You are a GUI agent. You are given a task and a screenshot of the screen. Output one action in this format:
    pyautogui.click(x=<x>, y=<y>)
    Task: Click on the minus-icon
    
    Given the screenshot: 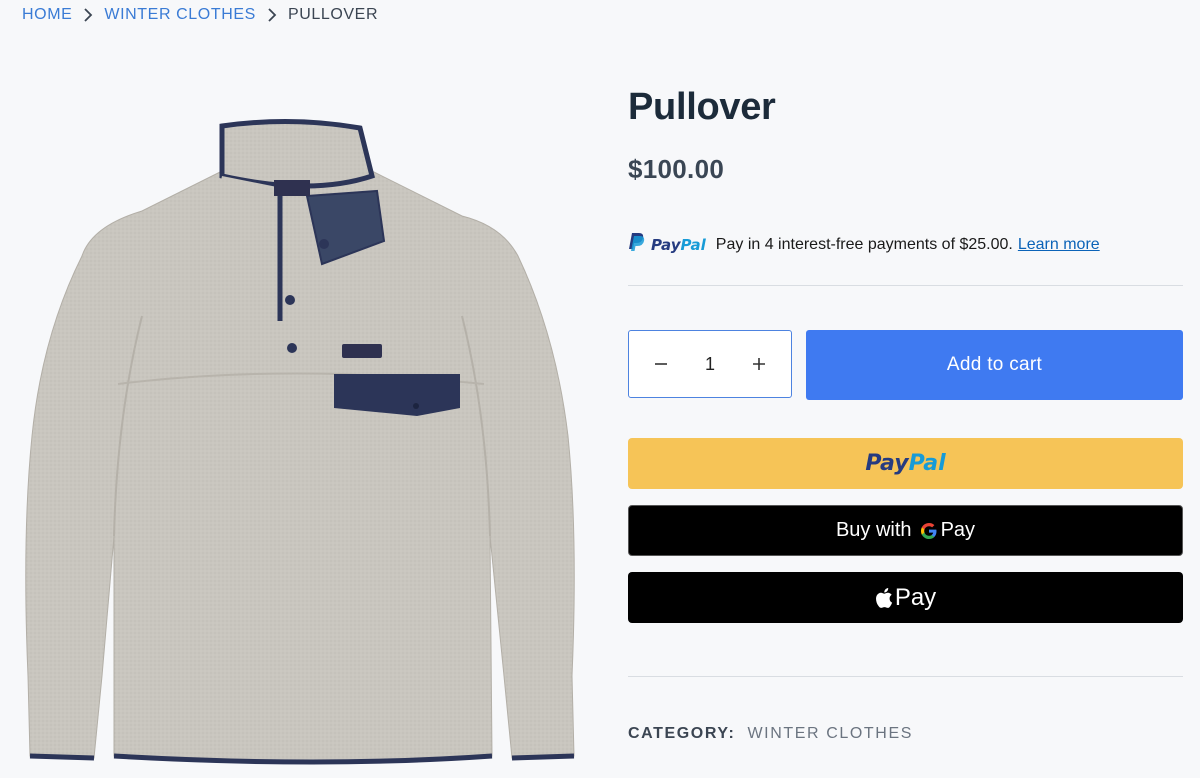 What is the action you would take?
    pyautogui.click(x=660, y=364)
    